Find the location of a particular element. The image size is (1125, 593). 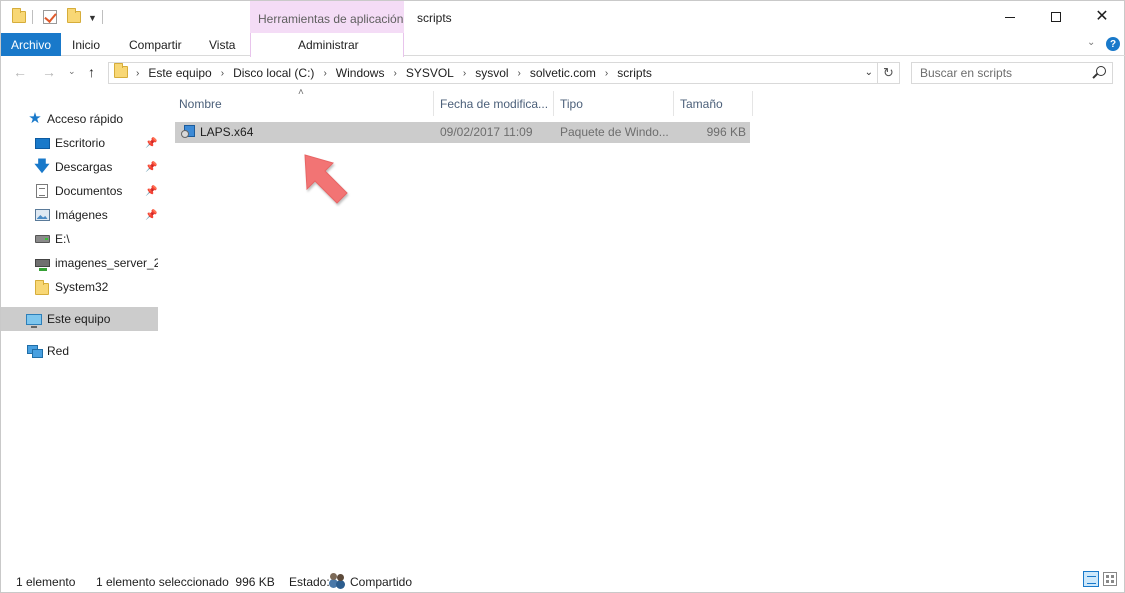

sidebar-item-descargas: 🡇 Descargas 📌 is located at coordinates (79, 167).